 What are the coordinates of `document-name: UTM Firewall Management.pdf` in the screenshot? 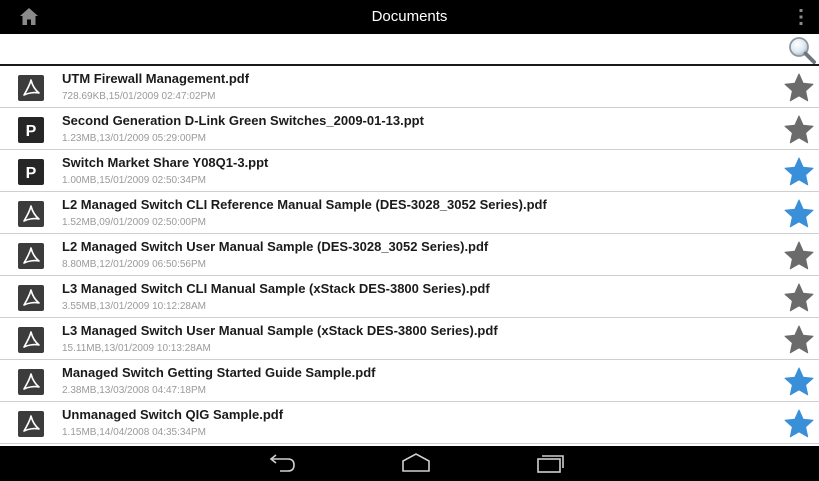 It's located at (156, 78).